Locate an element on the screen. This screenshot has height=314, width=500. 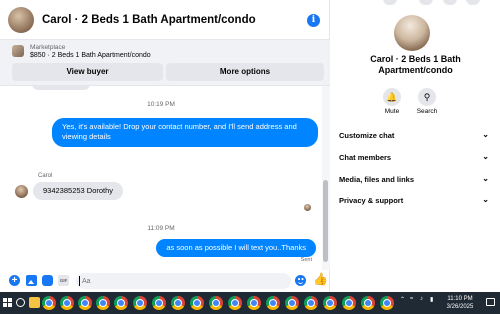
marketplace-label: Marketplace is located at coordinates (48, 47).